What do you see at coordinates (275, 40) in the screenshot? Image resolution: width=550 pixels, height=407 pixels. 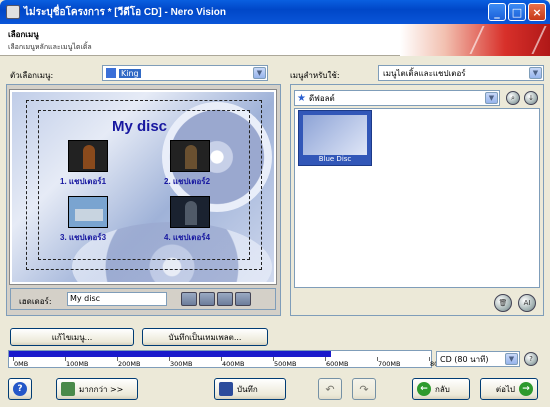 I see `page-header: เลือกเมนู เลือกเมนูหลักและเมนูไตเติ้ล` at bounding box center [275, 40].